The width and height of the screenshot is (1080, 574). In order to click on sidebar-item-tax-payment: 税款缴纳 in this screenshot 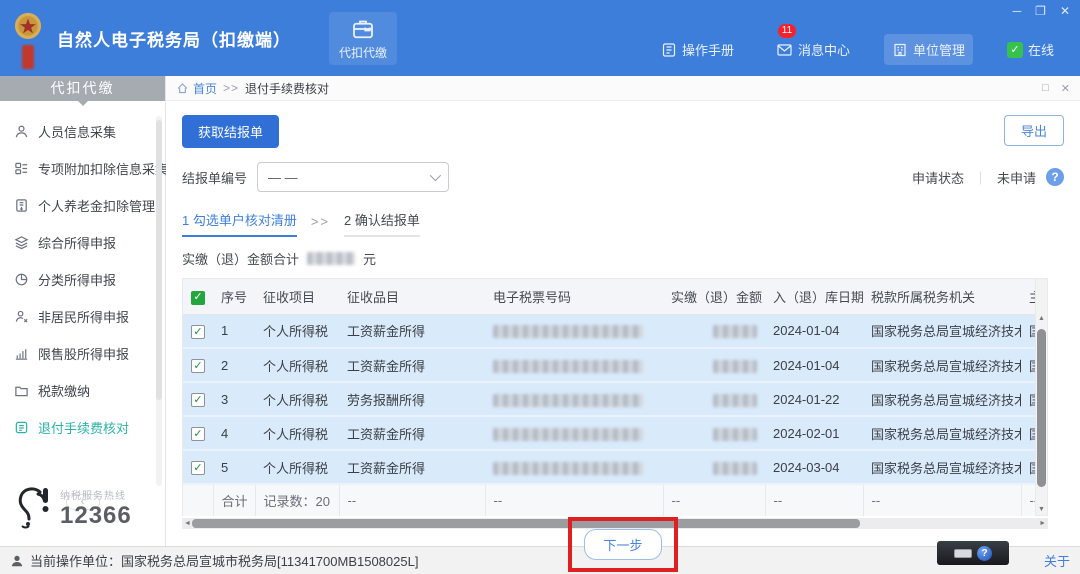, I will do `click(82, 390)`.